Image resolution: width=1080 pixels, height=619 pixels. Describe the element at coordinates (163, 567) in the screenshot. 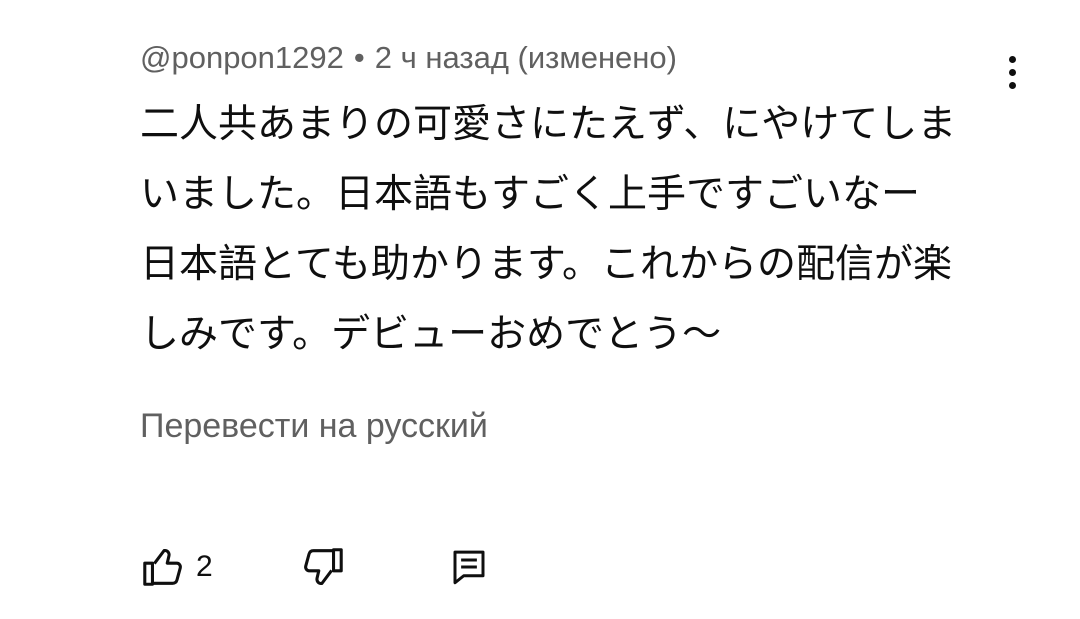

I see `thumbs-up-icon` at that location.